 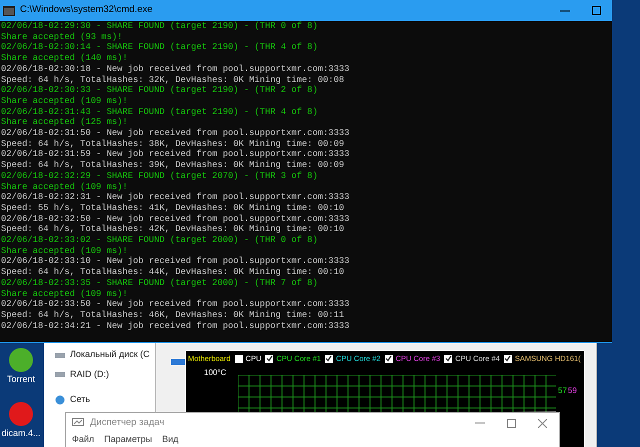 What do you see at coordinates (572, 391) in the screenshot?
I see `temperature-reading: 59` at bounding box center [572, 391].